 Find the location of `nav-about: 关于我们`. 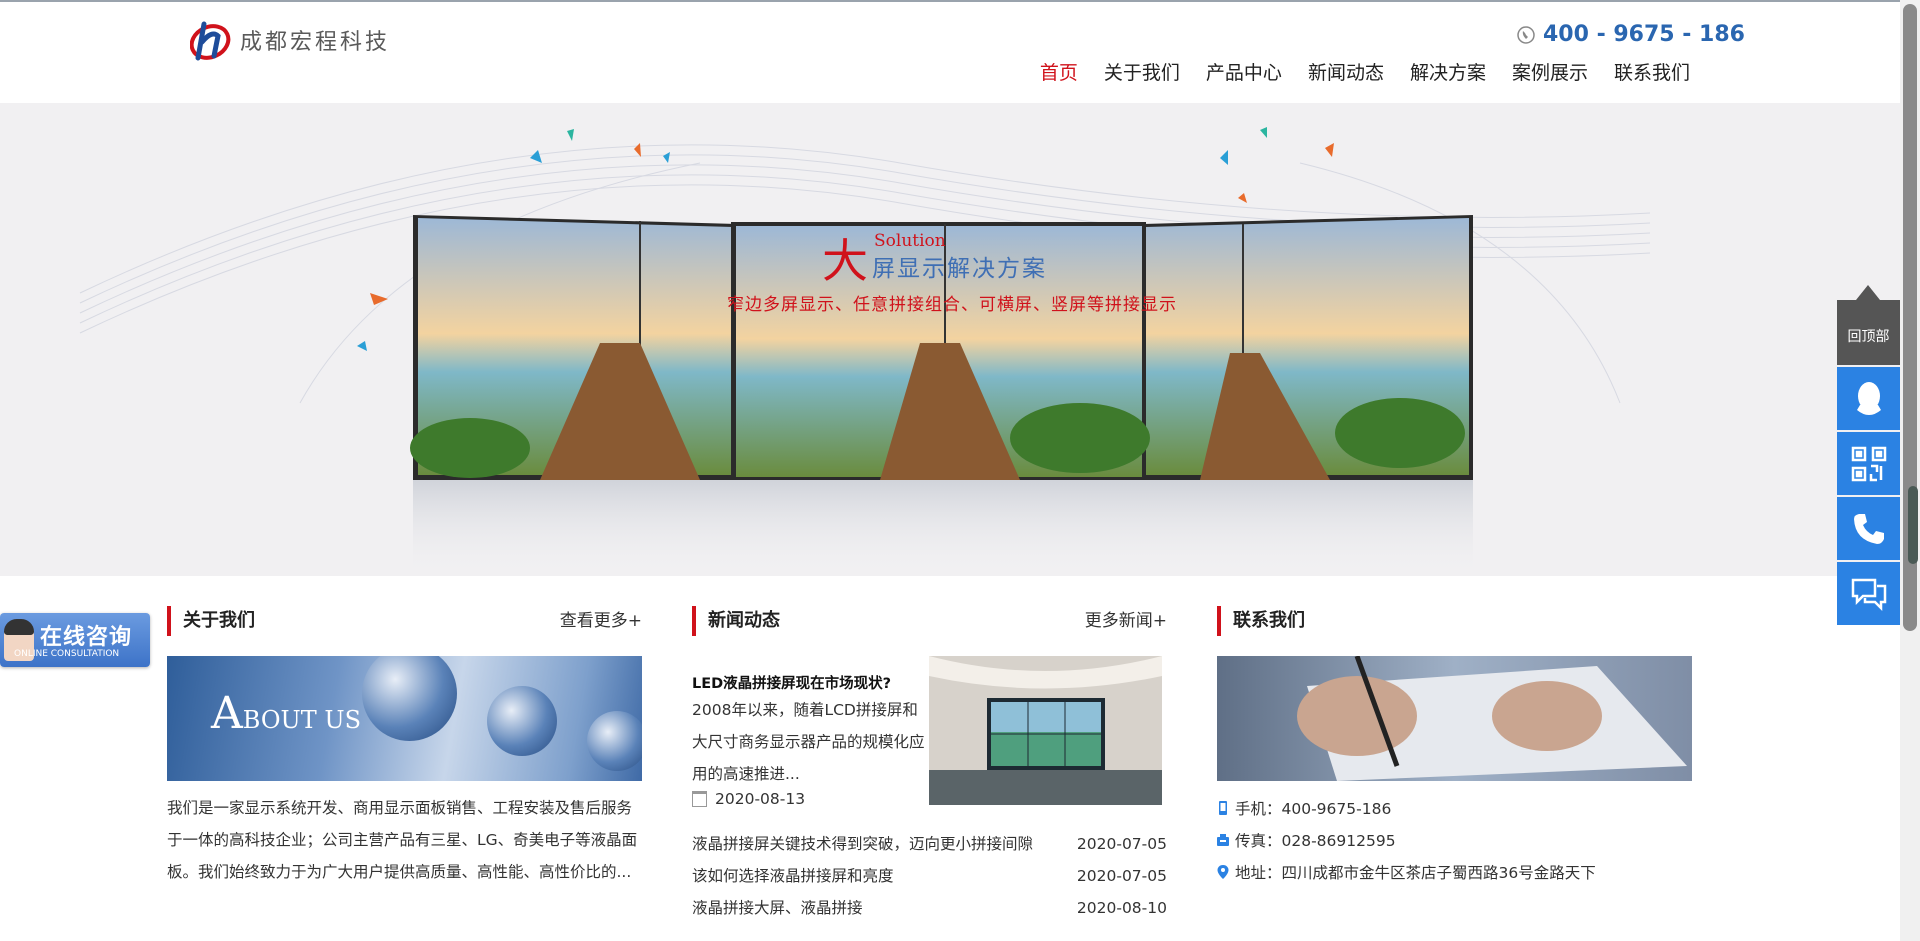

nav-about: 关于我们 is located at coordinates (1142, 71).